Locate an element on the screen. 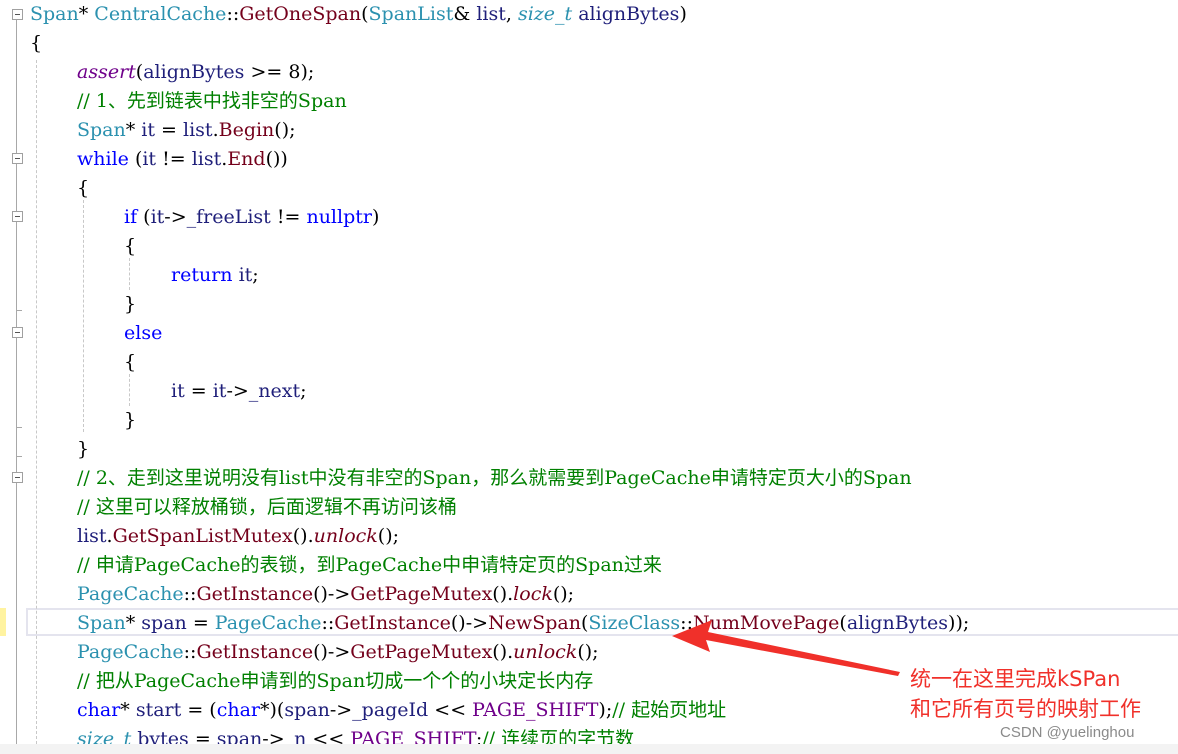 This screenshot has width=1178, height=754. code-line: assert(alignBytes >= 8); is located at coordinates (195, 72).